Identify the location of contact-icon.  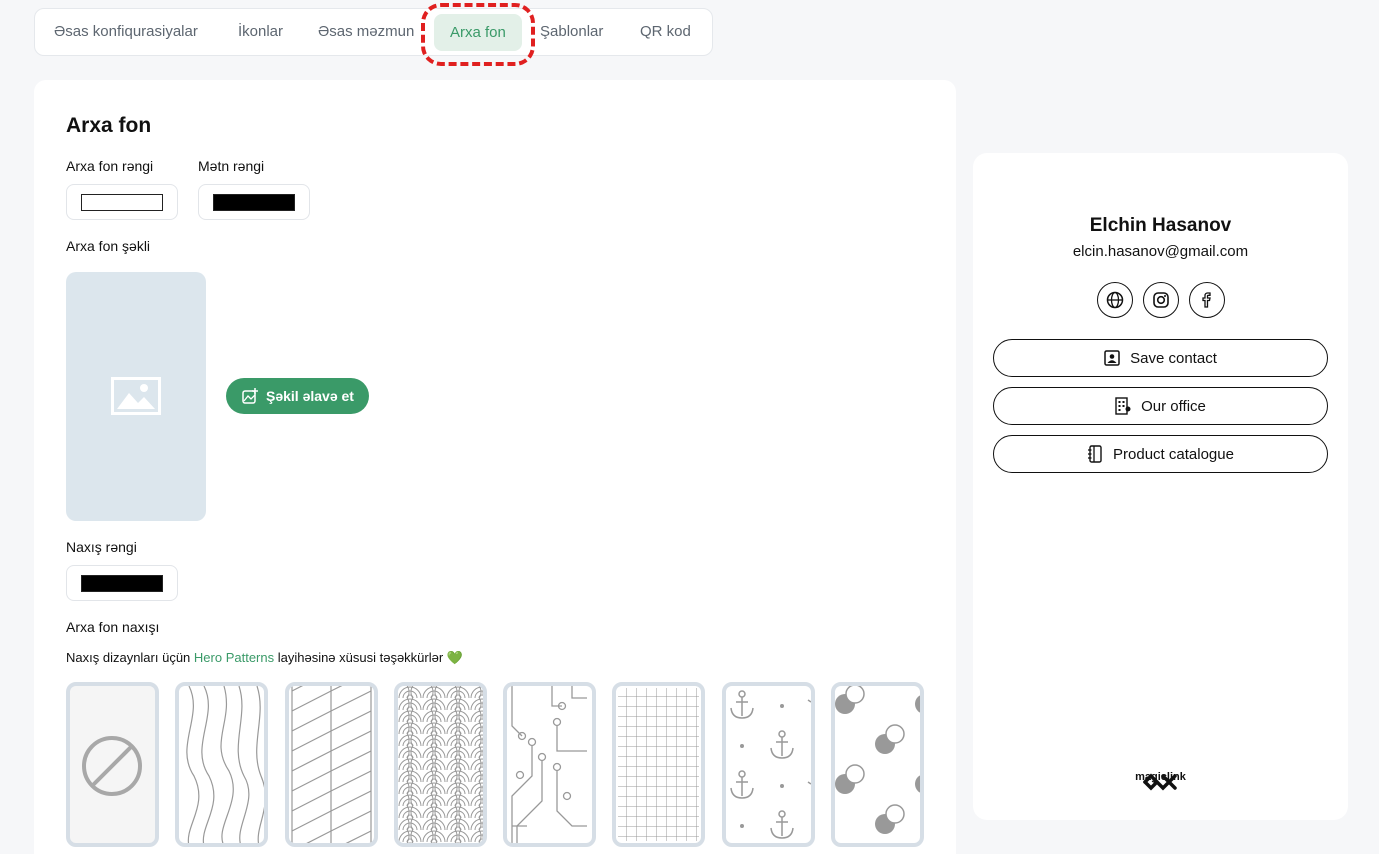
(1112, 358).